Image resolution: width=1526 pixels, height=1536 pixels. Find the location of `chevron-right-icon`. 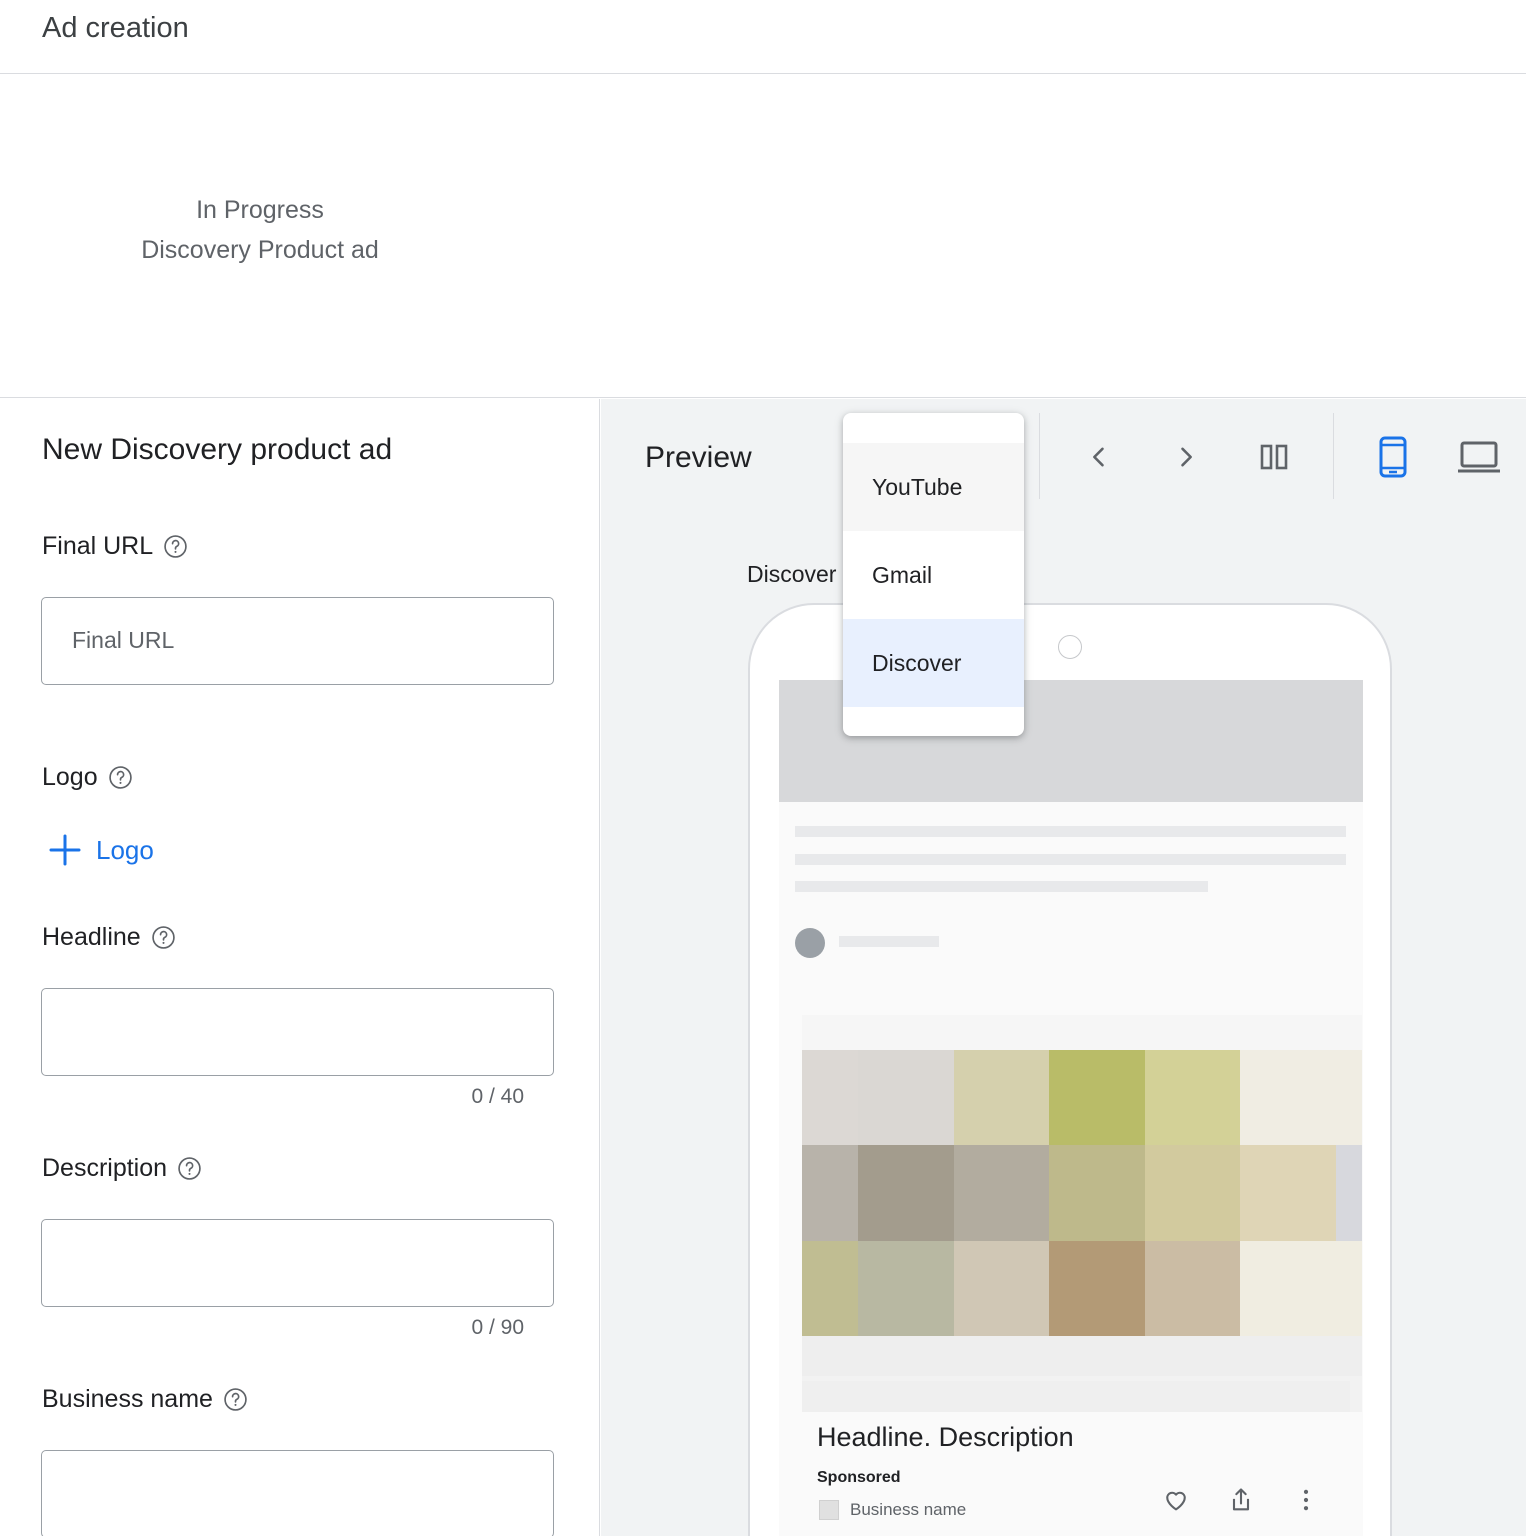

chevron-right-icon is located at coordinates (1186, 457).